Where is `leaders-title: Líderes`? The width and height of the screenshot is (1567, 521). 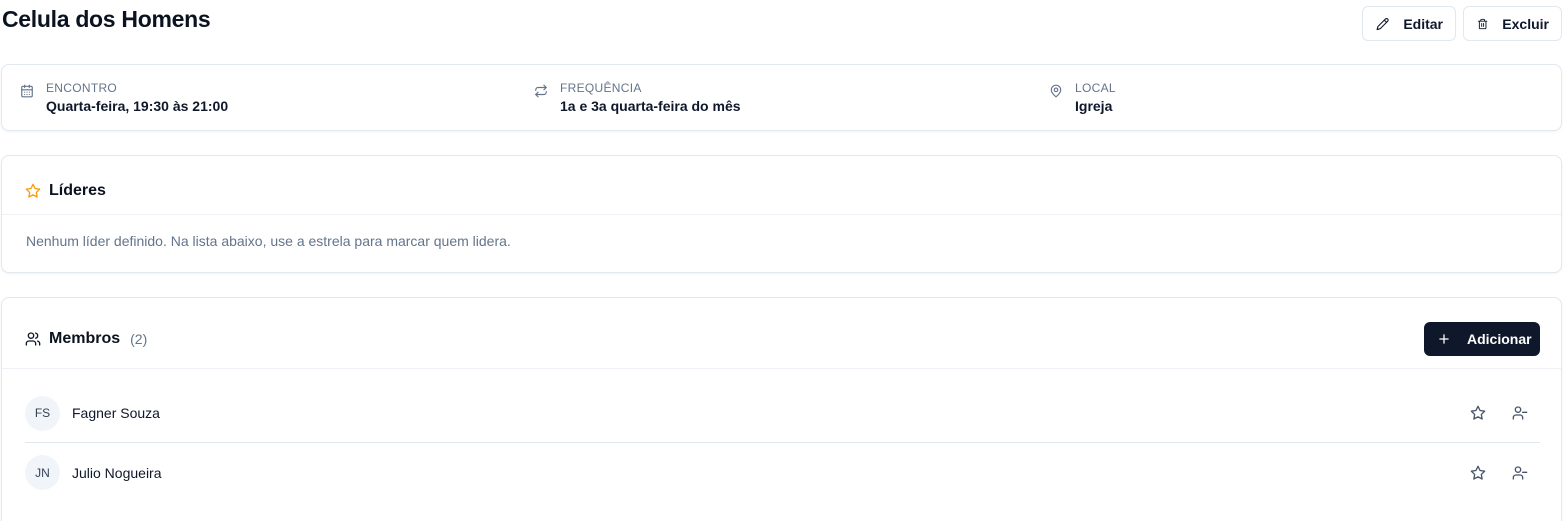 leaders-title: Líderes is located at coordinates (65, 191).